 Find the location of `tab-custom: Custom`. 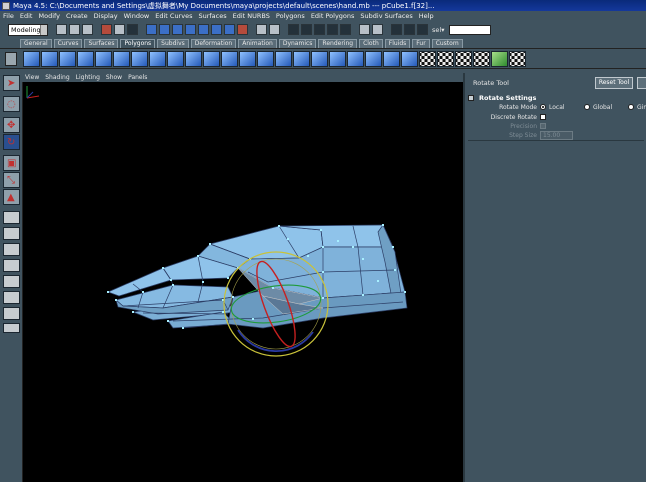

tab-custom: Custom is located at coordinates (447, 43).